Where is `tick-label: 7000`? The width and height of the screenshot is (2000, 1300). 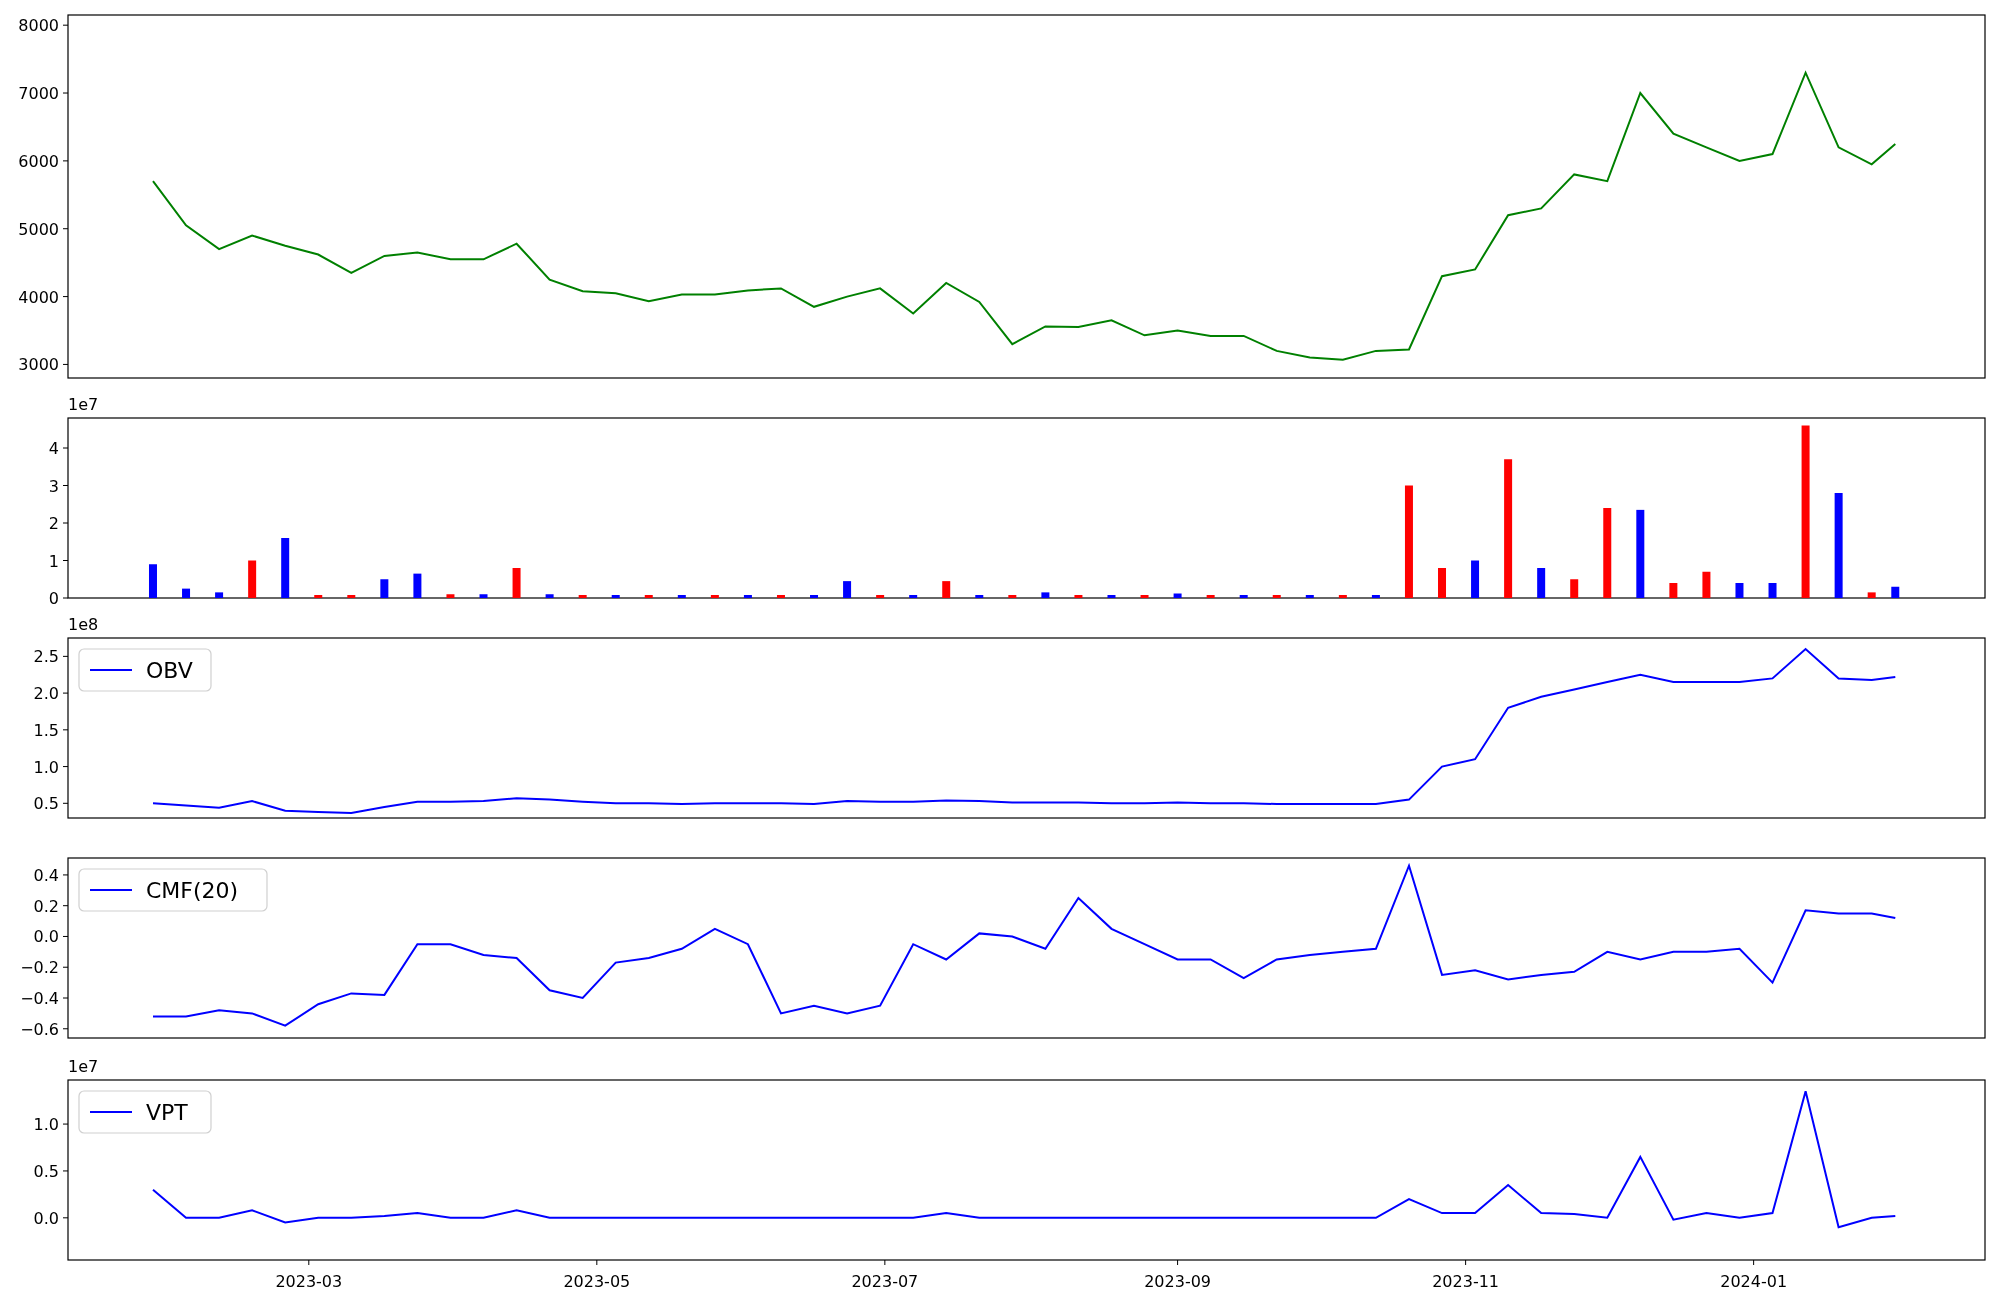
tick-label: 7000 is located at coordinates (38, 94).